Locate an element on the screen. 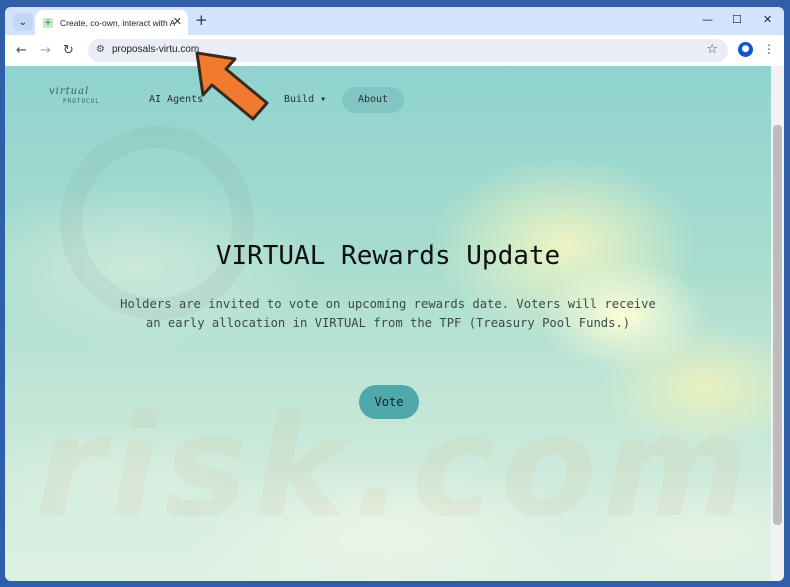  tab-close-icon: ✕ is located at coordinates (177, 21).